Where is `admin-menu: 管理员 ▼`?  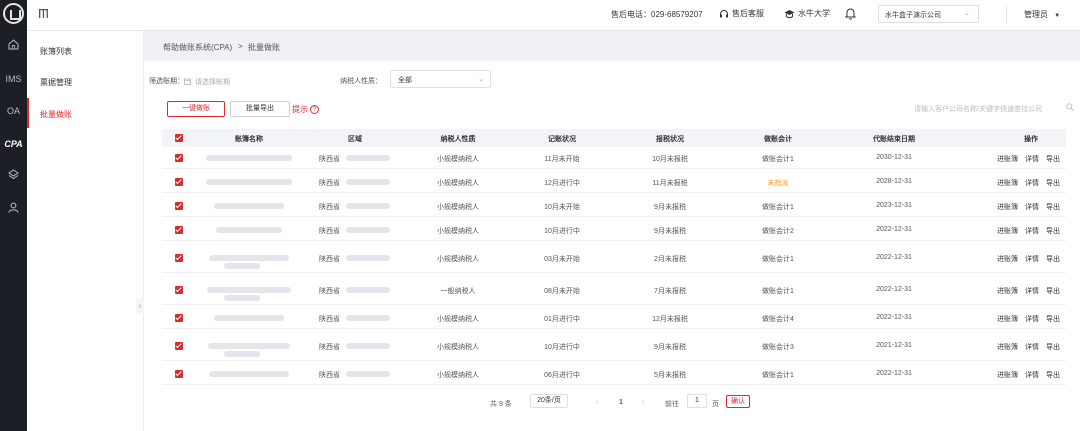
admin-menu: 管理员 ▼ is located at coordinates (1042, 14).